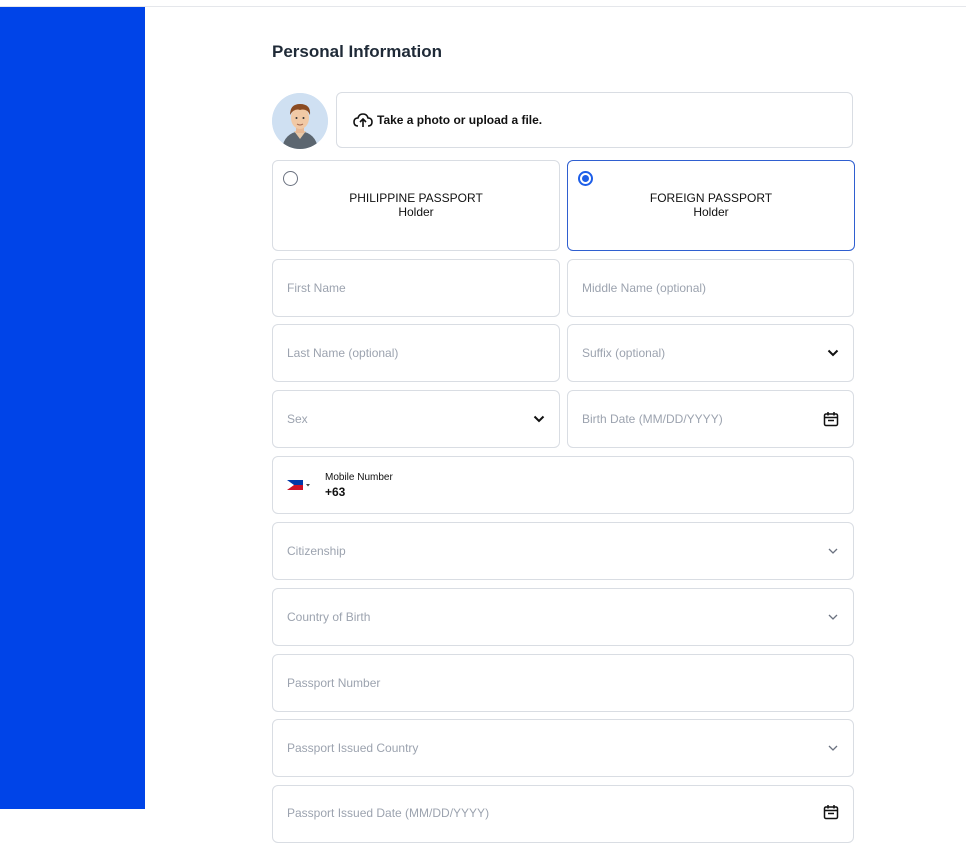 The width and height of the screenshot is (966, 843). What do you see at coordinates (335, 491) in the screenshot?
I see `mobile-number-value: +63` at bounding box center [335, 491].